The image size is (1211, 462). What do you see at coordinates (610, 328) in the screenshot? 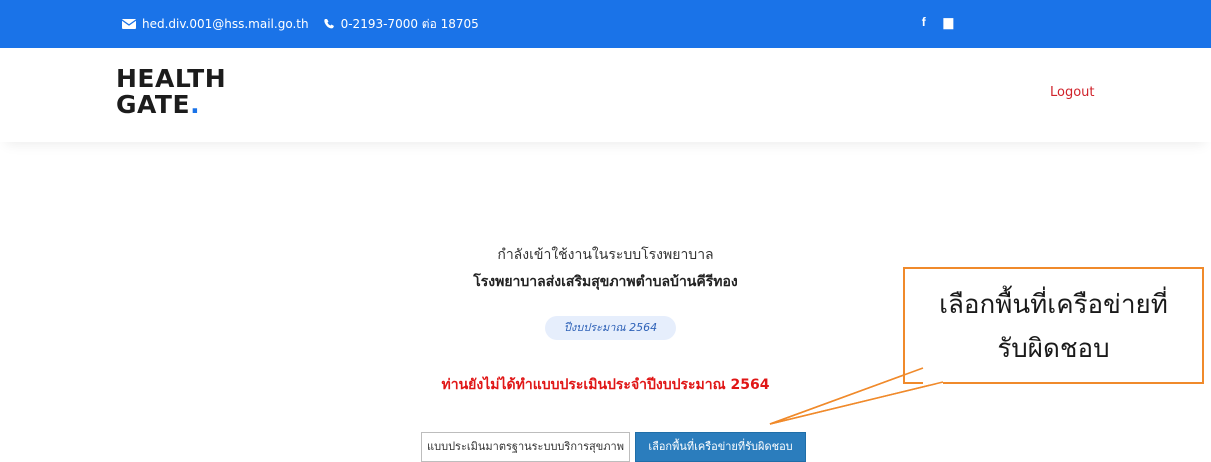
I see `fiscal-year-badge: ปีงบประมาณ 2564` at bounding box center [610, 328].